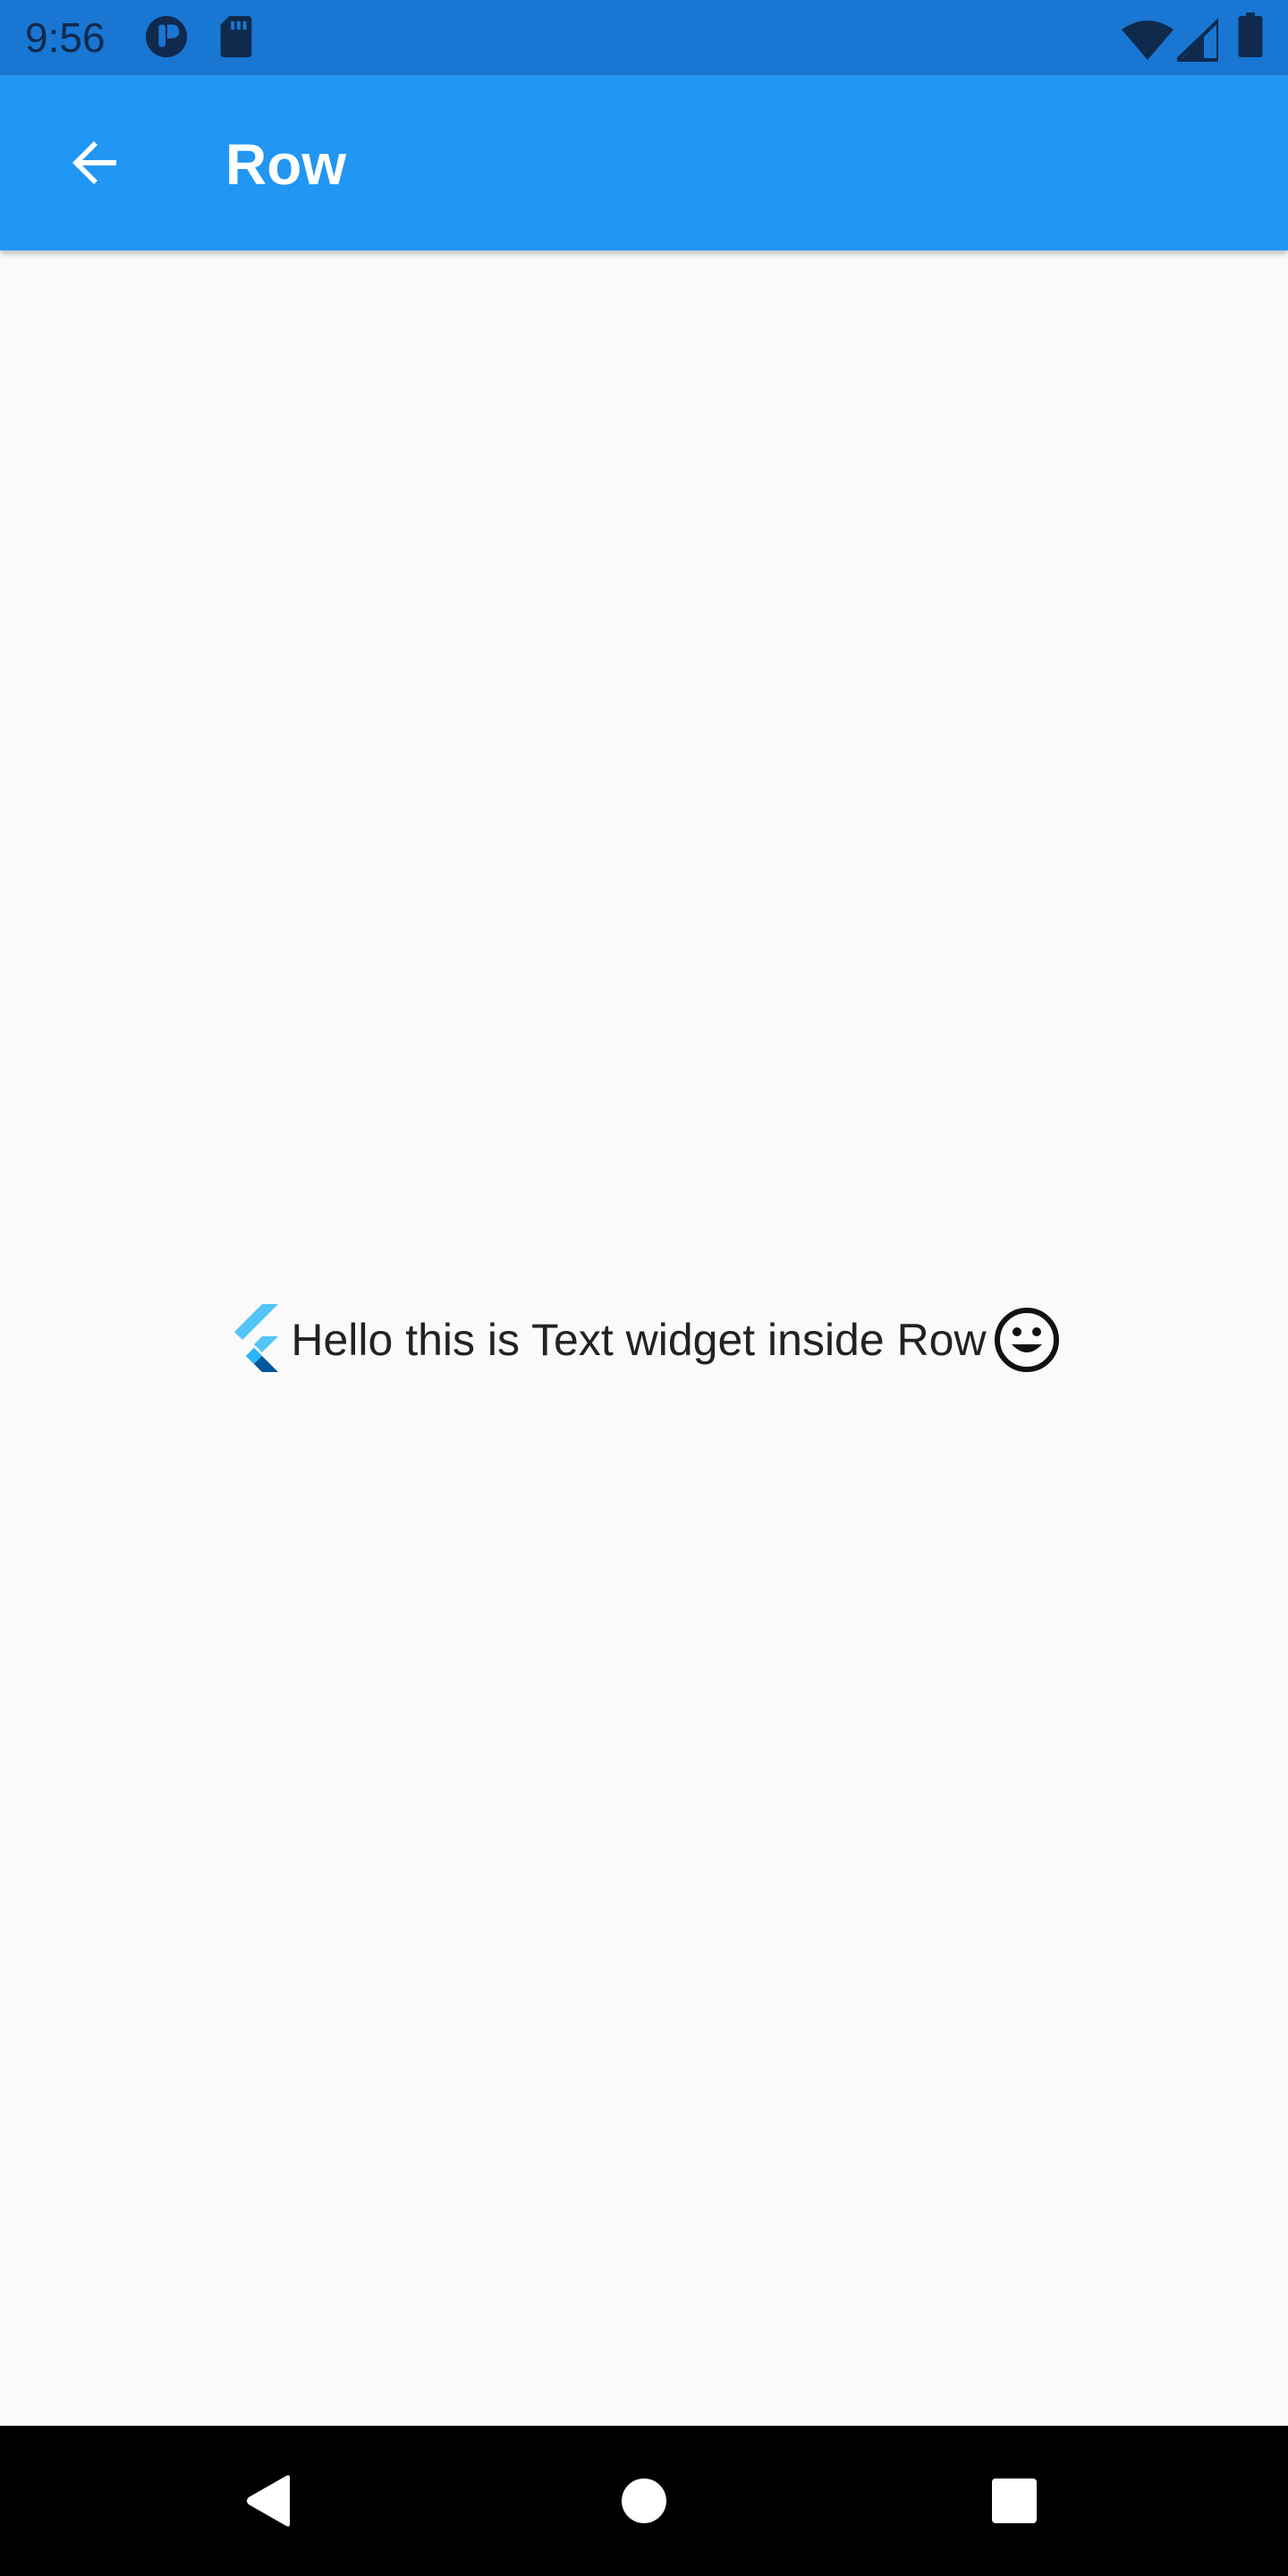  What do you see at coordinates (286, 164) in the screenshot?
I see `page-title: Row` at bounding box center [286, 164].